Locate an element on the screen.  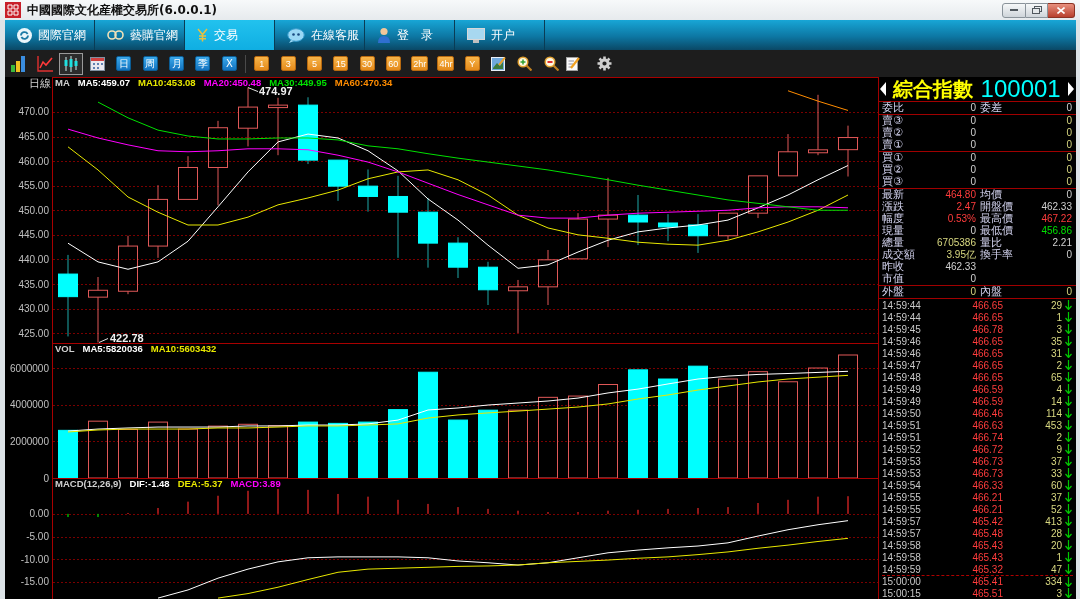
right-triangle-icon is located at coordinates (1071, 89).